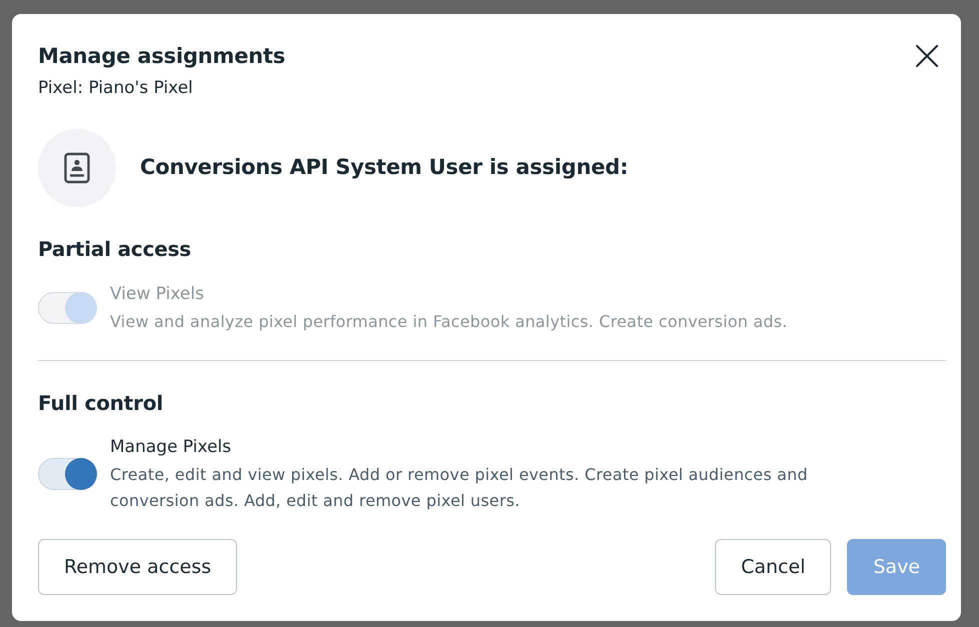 Image resolution: width=979 pixels, height=627 pixels. Describe the element at coordinates (116, 88) in the screenshot. I see `dialog-subtitle: Pixel: Piano's Pixel` at that location.